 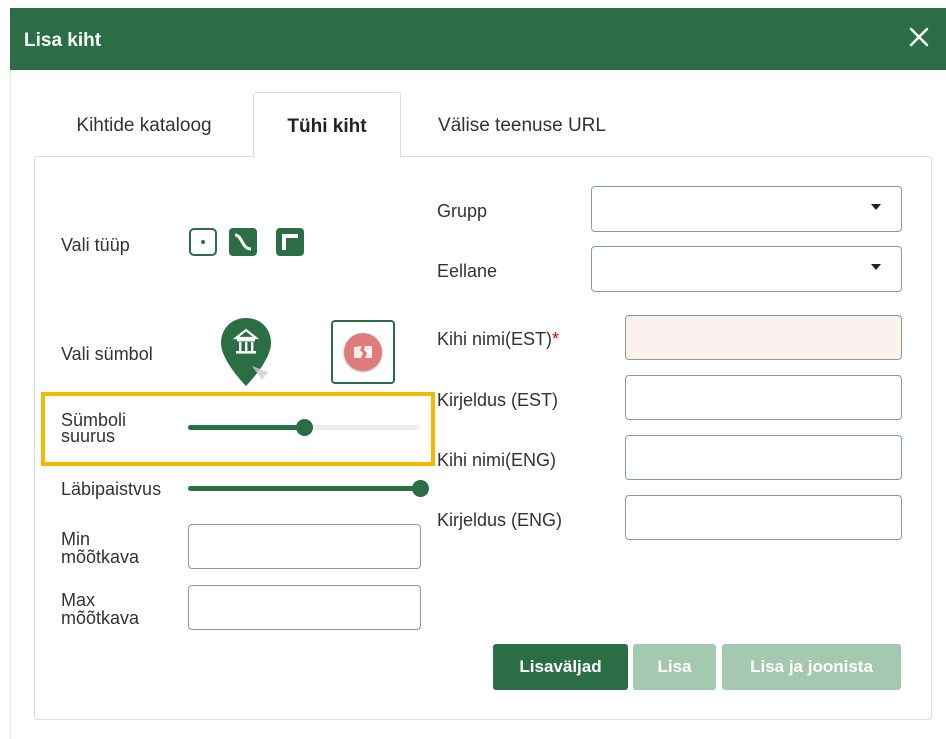 I want to click on dialog-title: Lisa kiht, so click(x=63, y=40).